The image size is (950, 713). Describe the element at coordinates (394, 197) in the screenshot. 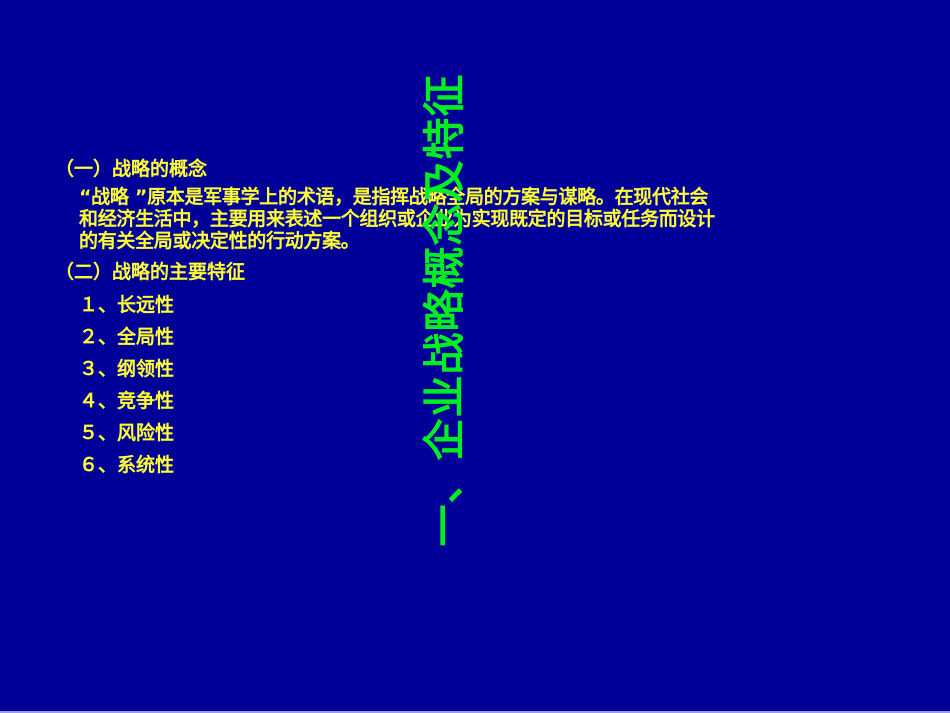

I see `paragraph-line: “战略 ”原本是军事学上的术语，是指挥战略全局的方案与谋略。在现代社会` at that location.